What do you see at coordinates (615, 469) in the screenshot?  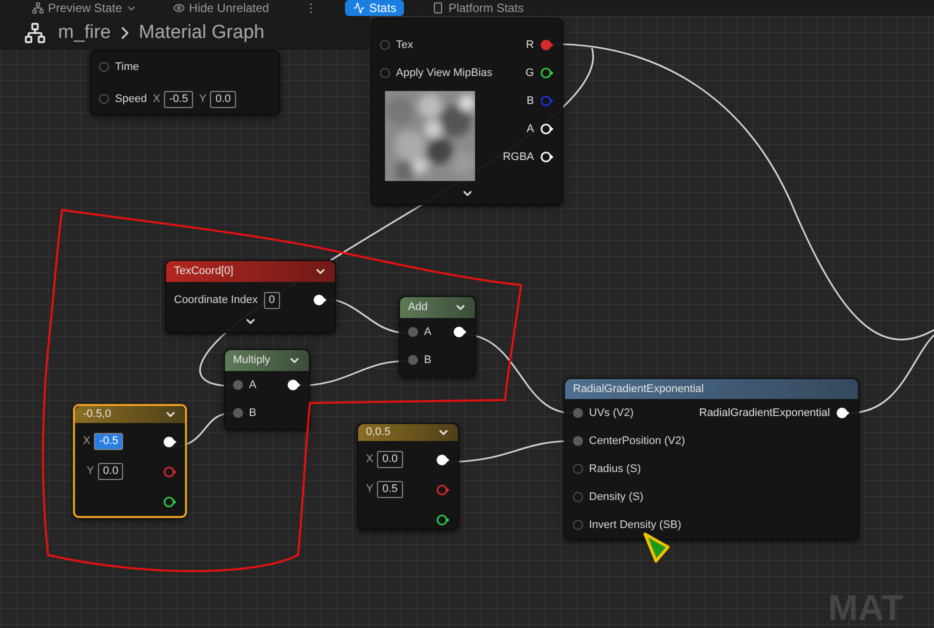 I see `pin-label: Radius (S)` at bounding box center [615, 469].